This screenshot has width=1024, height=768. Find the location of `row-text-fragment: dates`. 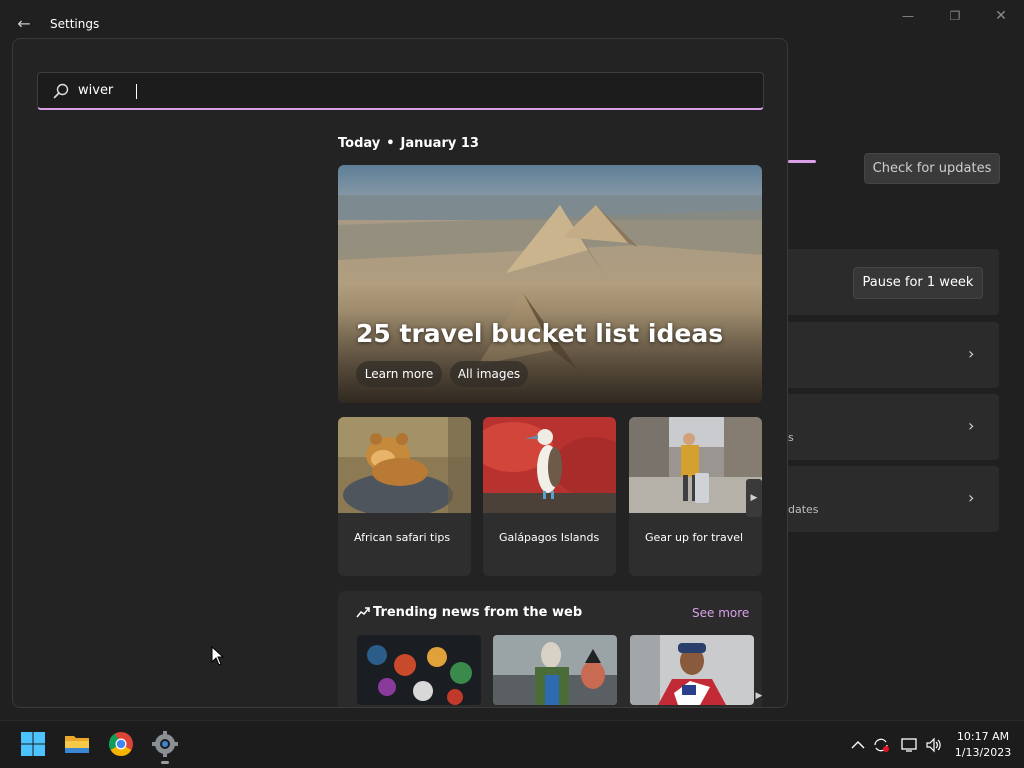

row-text-fragment: dates is located at coordinates (803, 509).